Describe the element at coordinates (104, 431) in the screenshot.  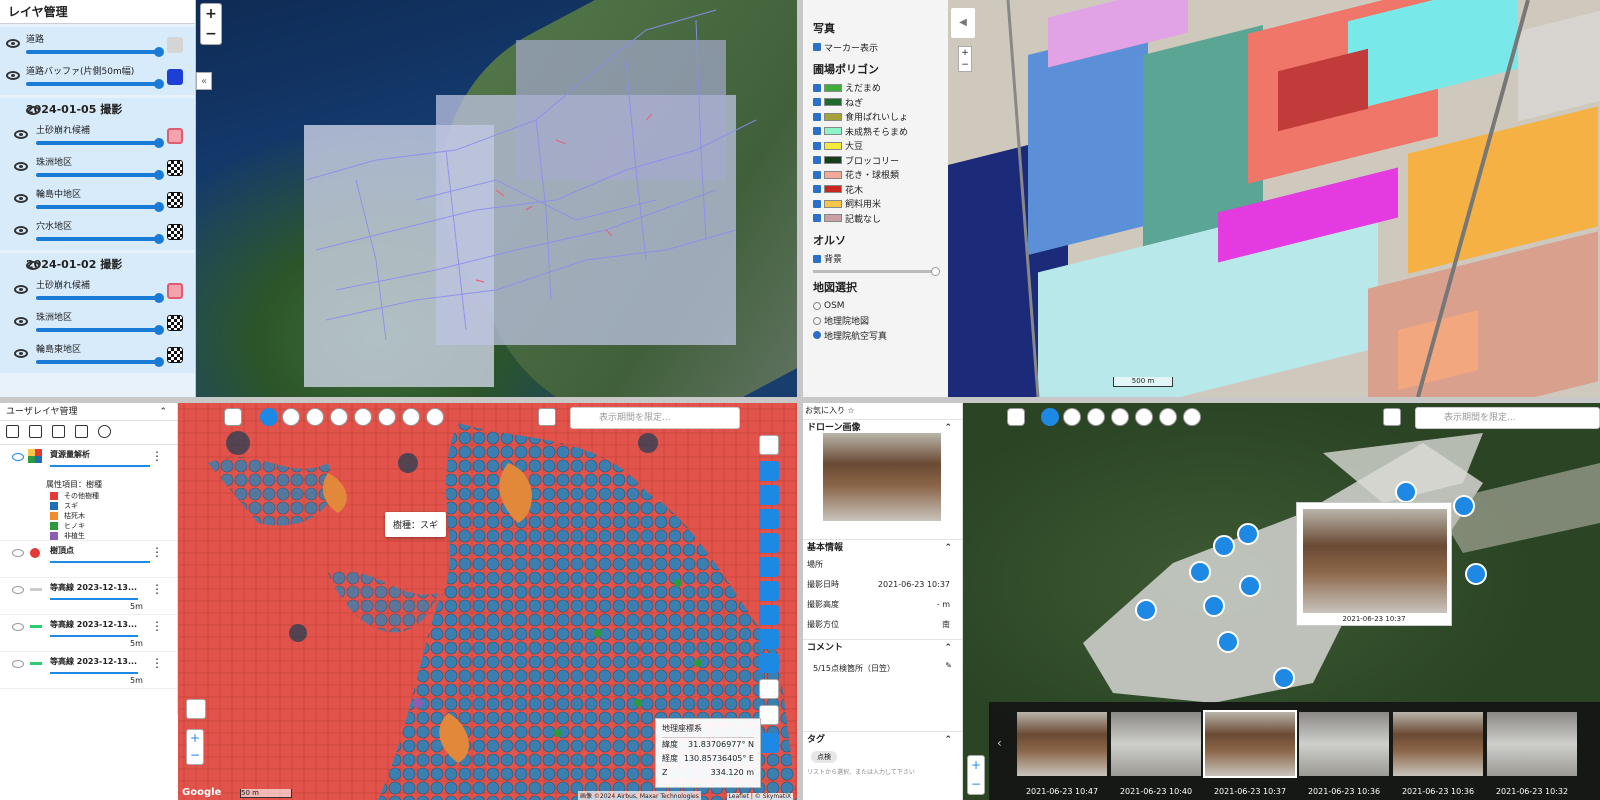
I see `refresh-icon` at that location.